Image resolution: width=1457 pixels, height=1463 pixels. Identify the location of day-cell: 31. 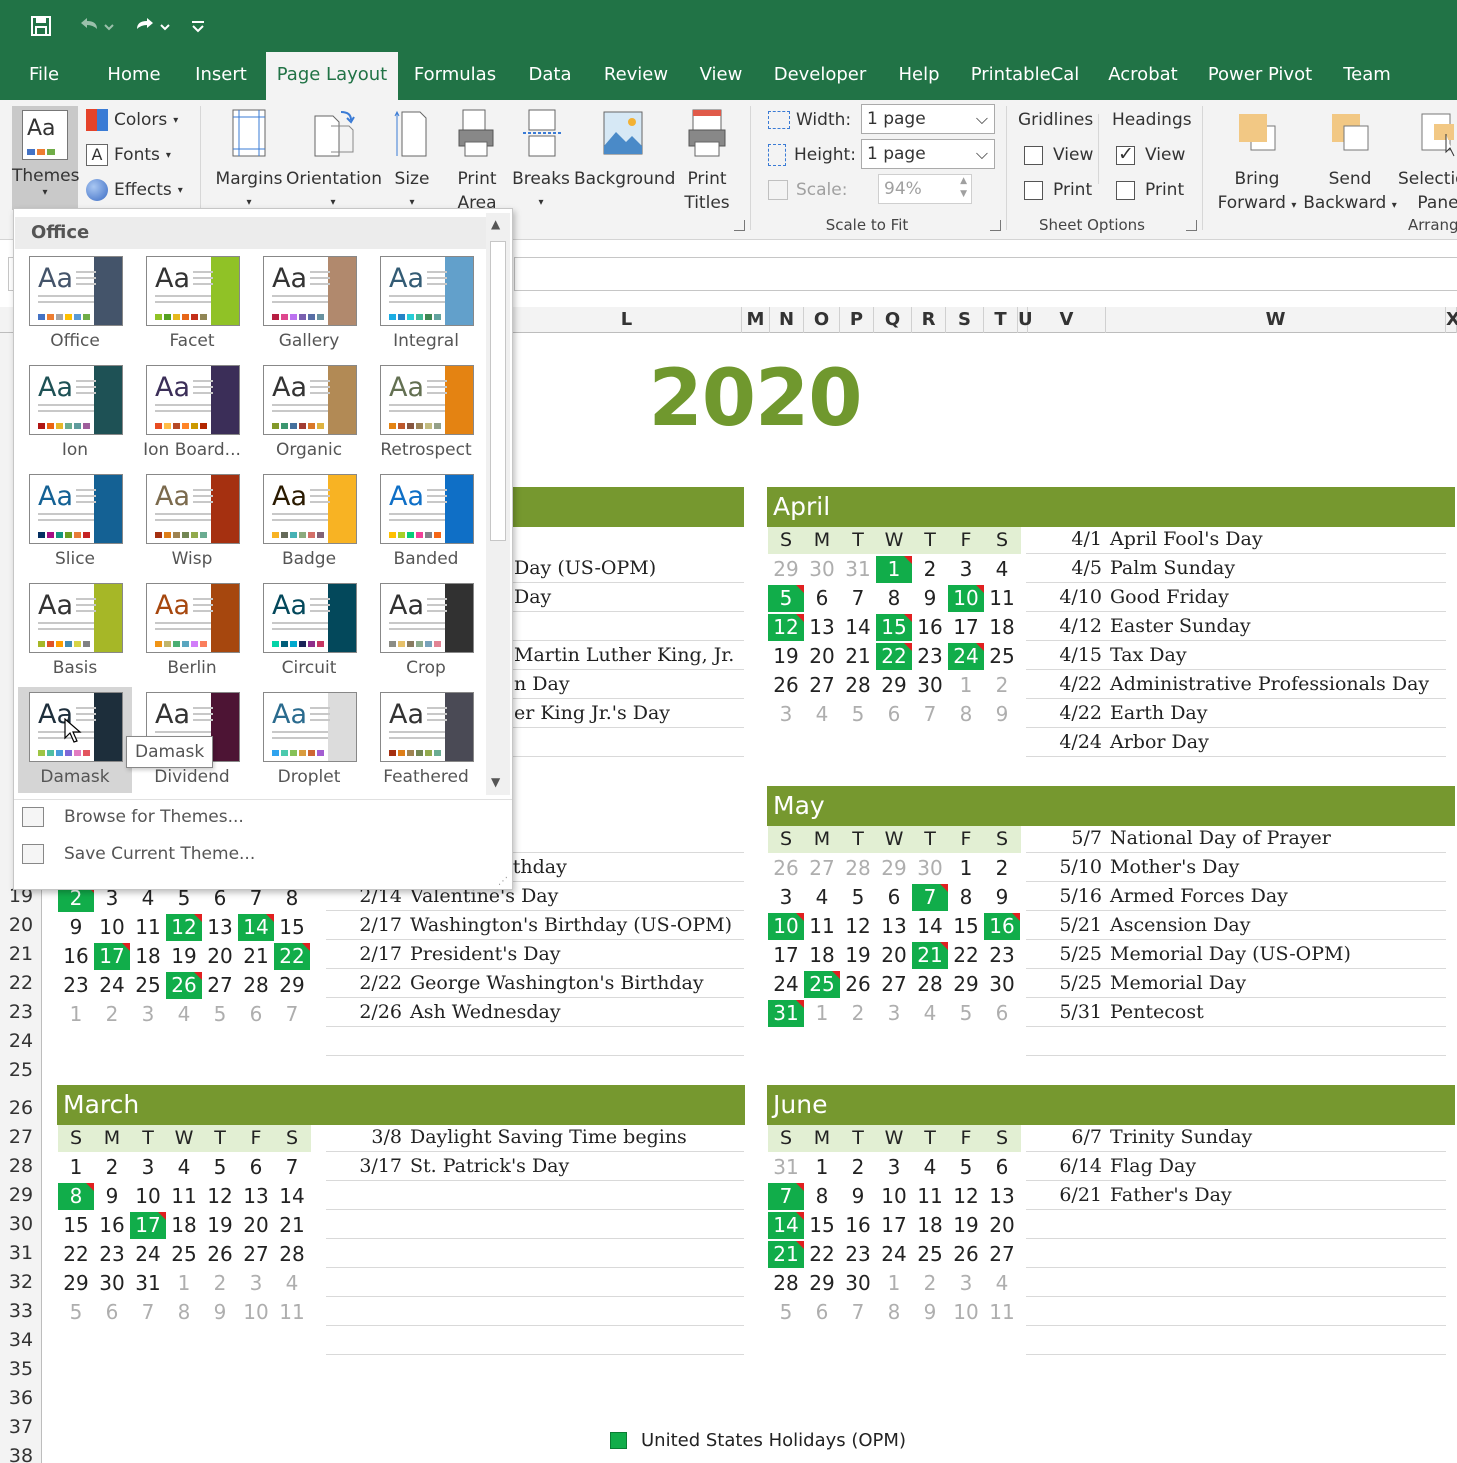
(858, 569).